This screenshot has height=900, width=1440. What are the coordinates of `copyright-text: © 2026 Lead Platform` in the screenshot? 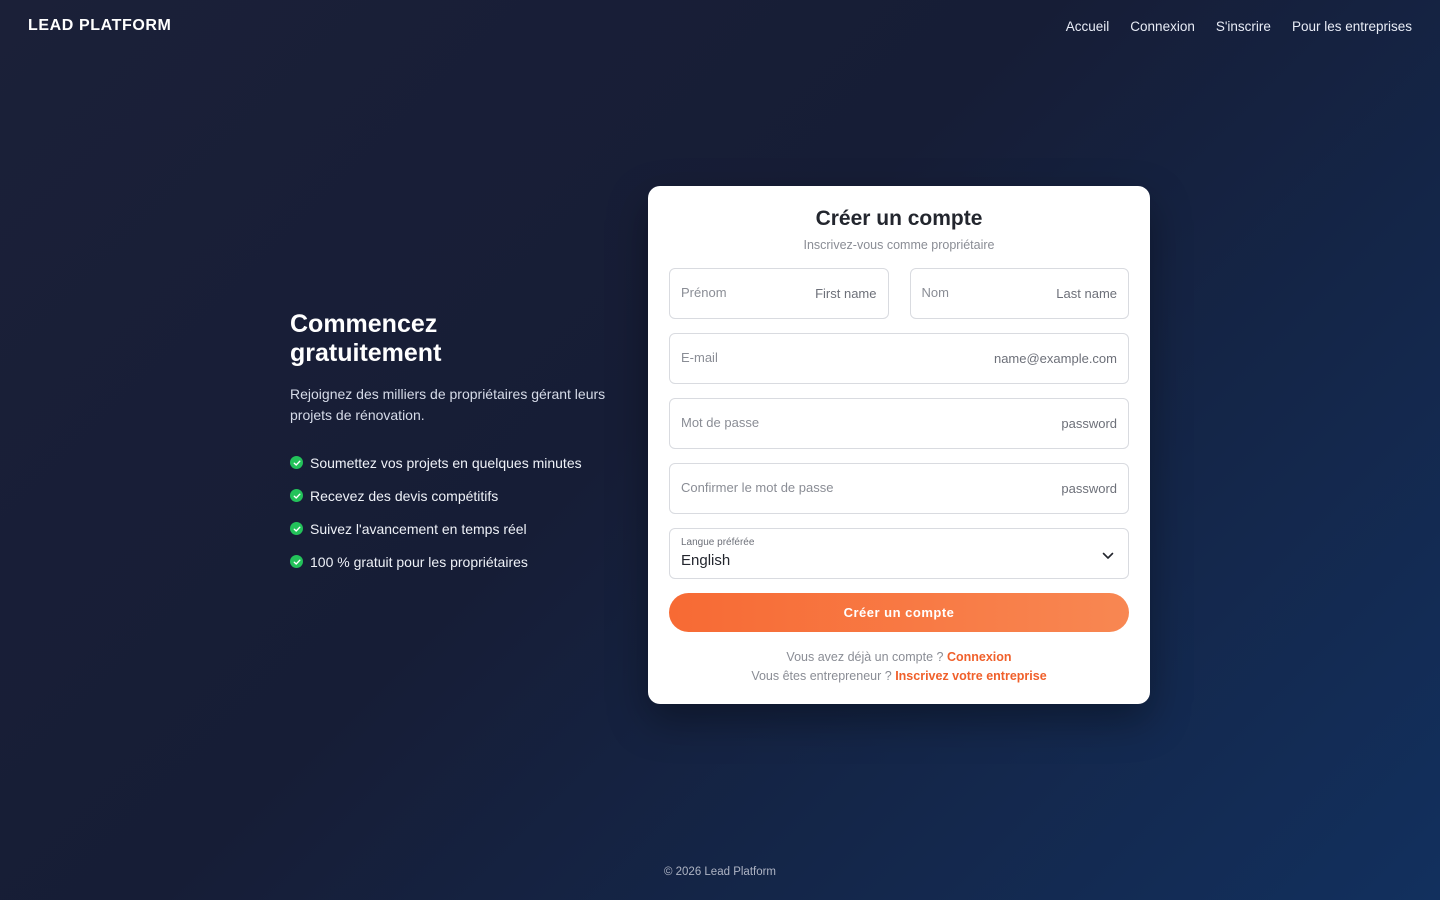 It's located at (720, 872).